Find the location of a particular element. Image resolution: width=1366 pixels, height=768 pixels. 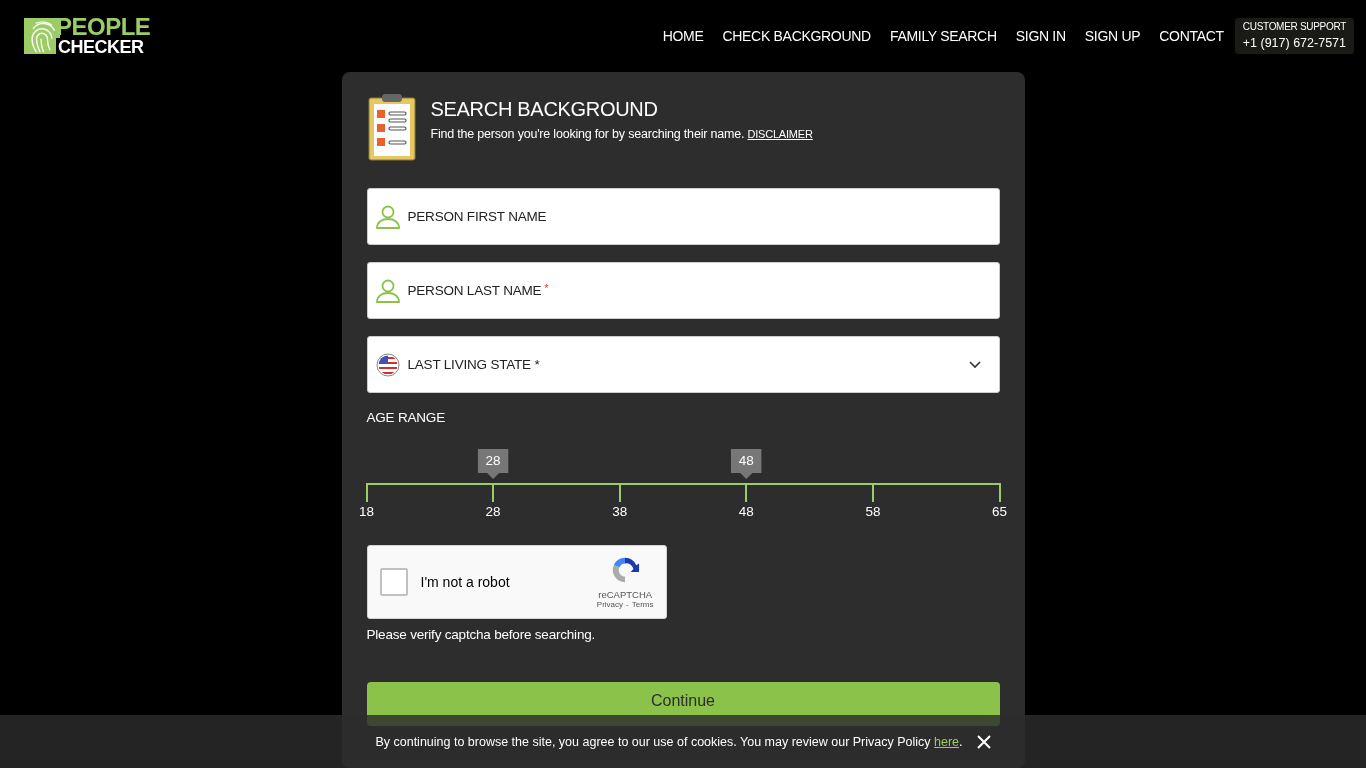

phone-number: +1 (917) 672-7571 is located at coordinates (1294, 43).